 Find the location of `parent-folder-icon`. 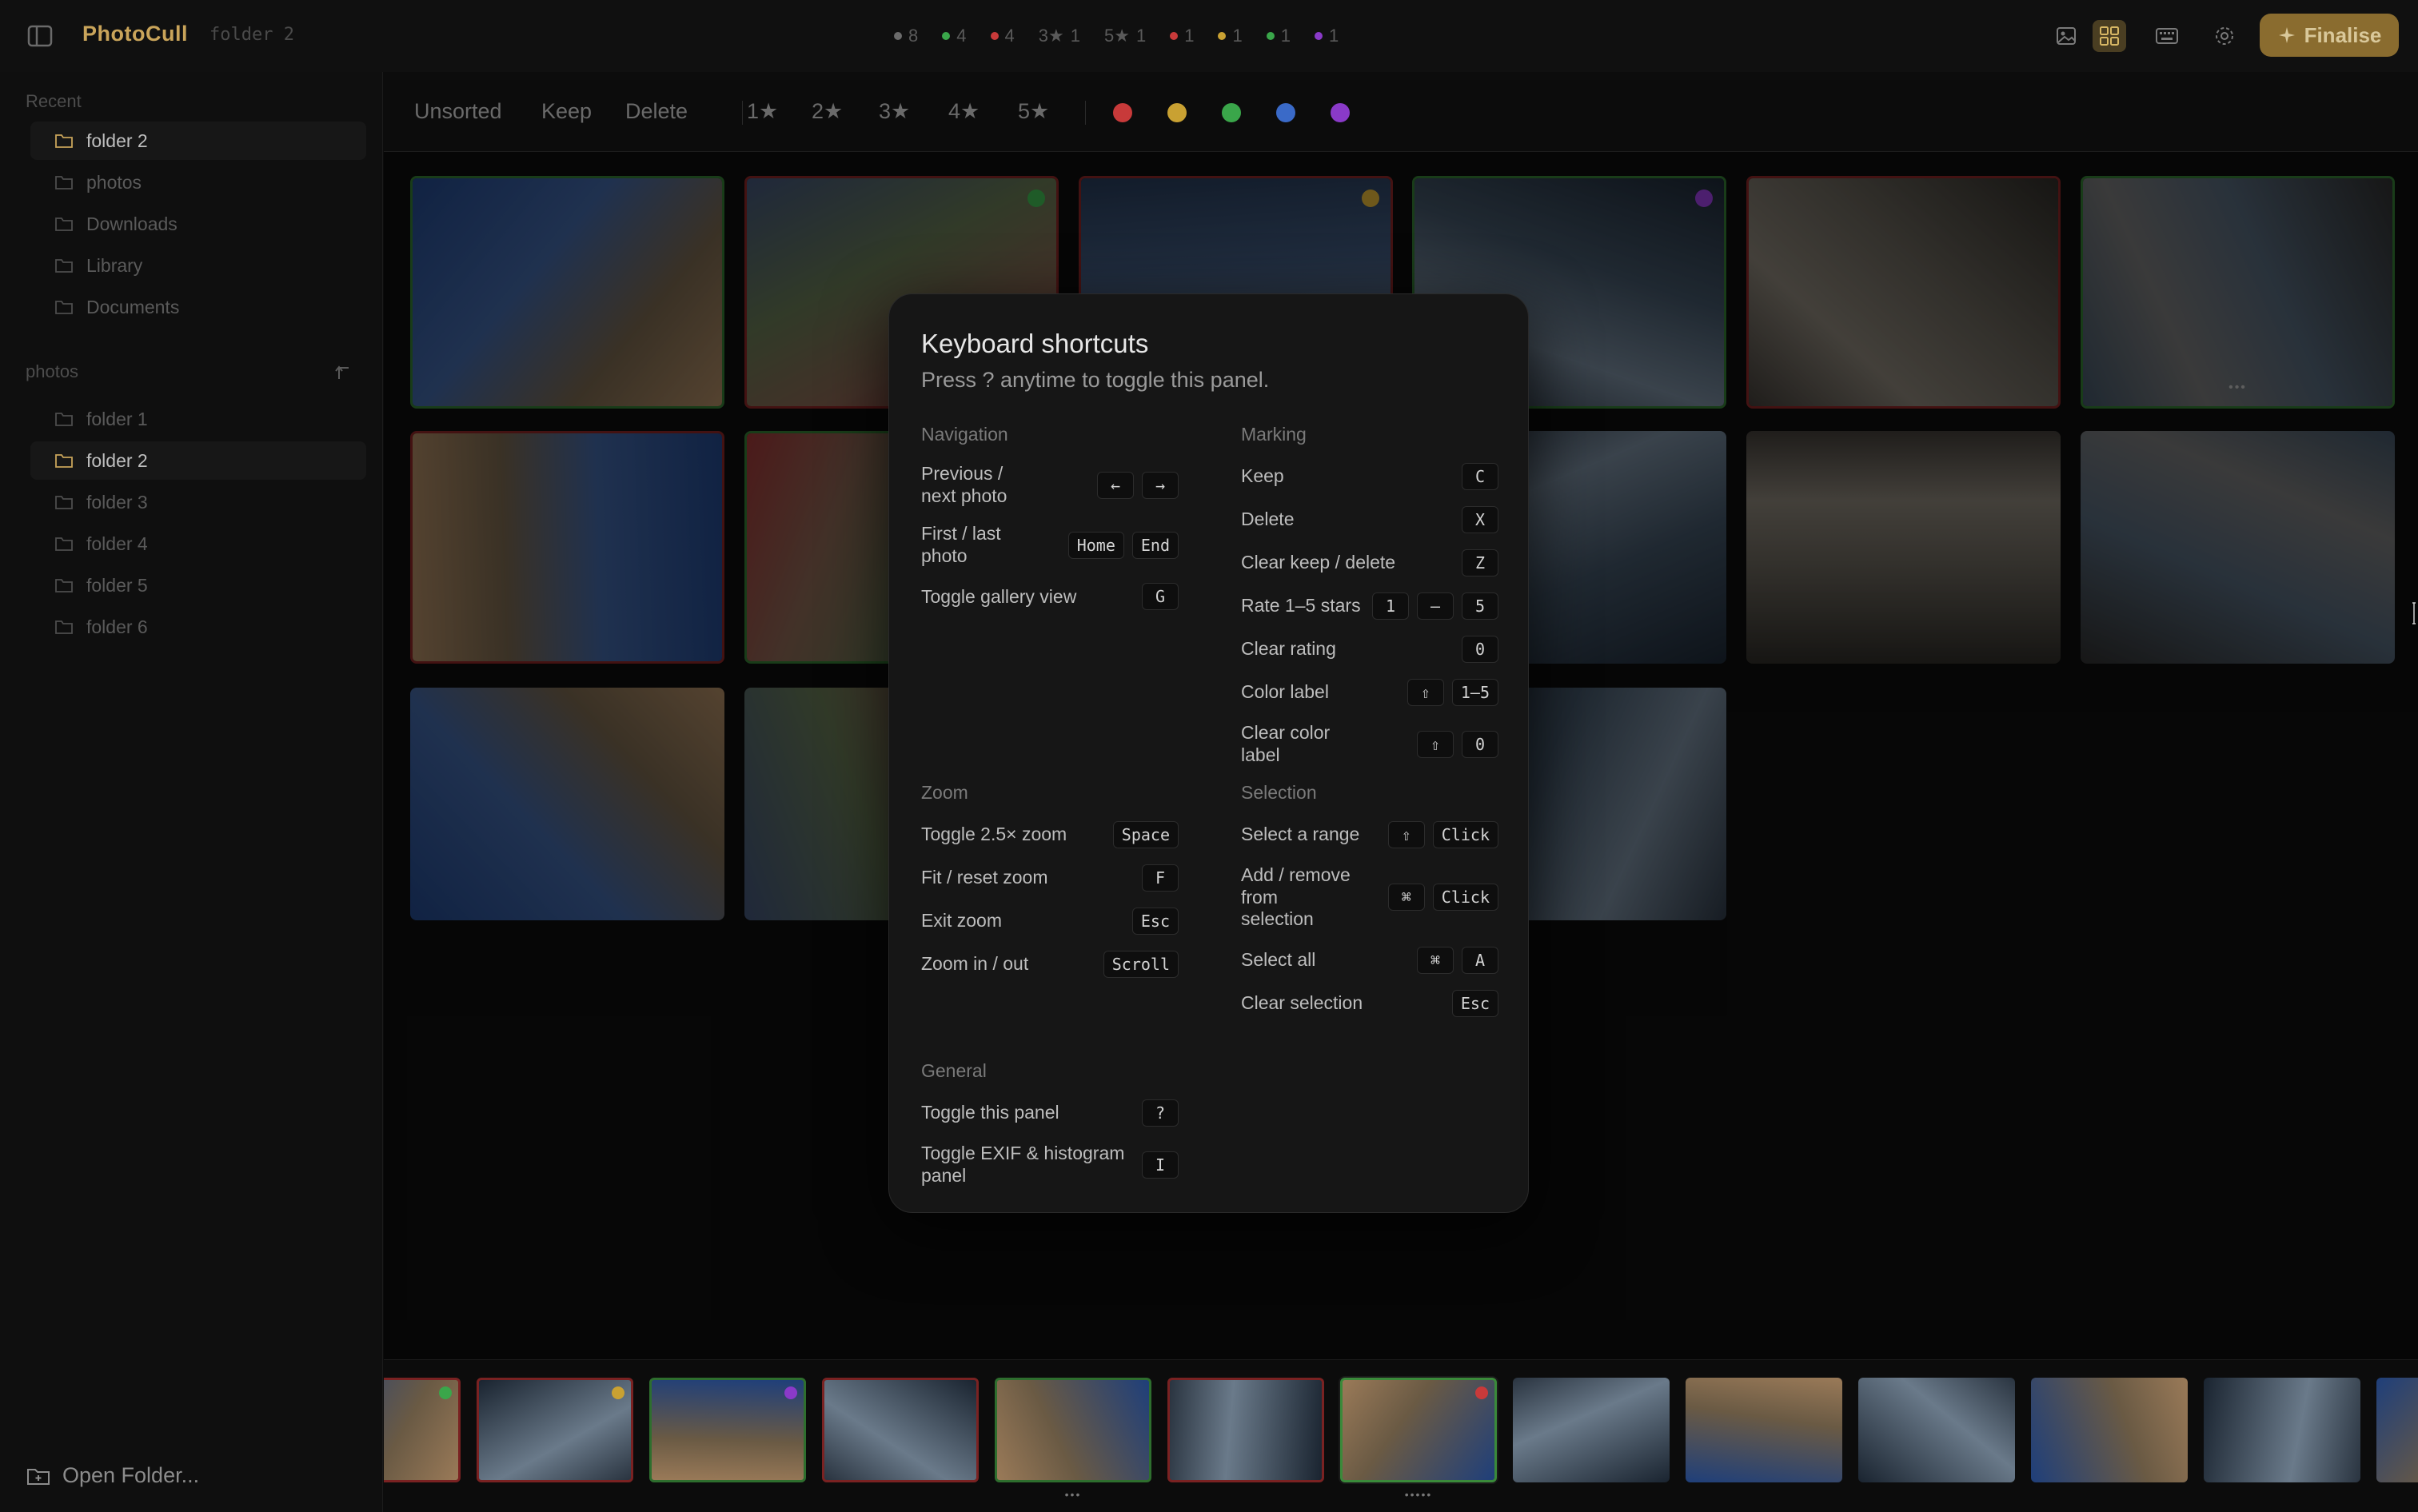

parent-folder-icon is located at coordinates (344, 372).